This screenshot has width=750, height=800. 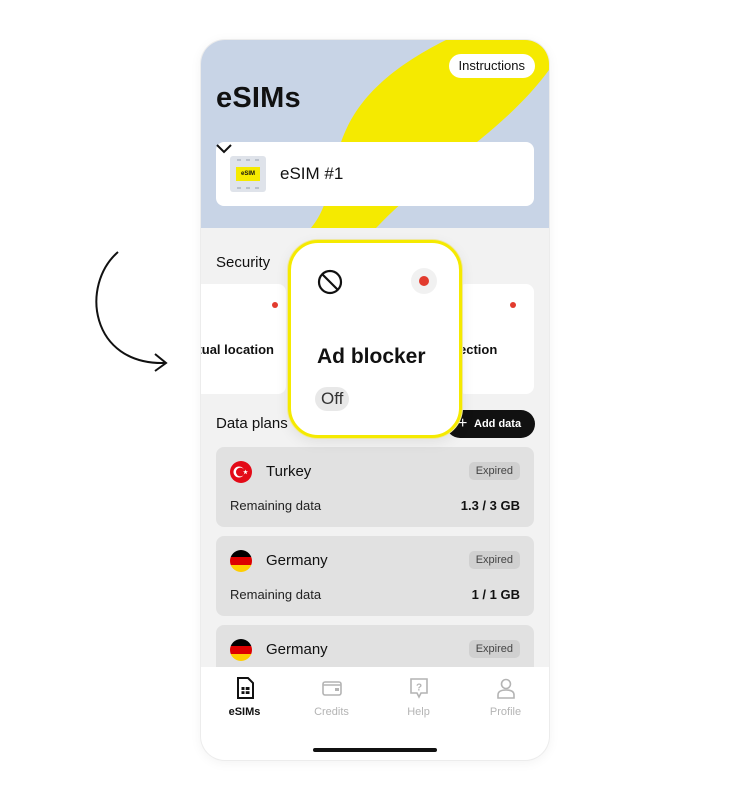 What do you see at coordinates (289, 471) in the screenshot?
I see `plan-country: Turkey` at bounding box center [289, 471].